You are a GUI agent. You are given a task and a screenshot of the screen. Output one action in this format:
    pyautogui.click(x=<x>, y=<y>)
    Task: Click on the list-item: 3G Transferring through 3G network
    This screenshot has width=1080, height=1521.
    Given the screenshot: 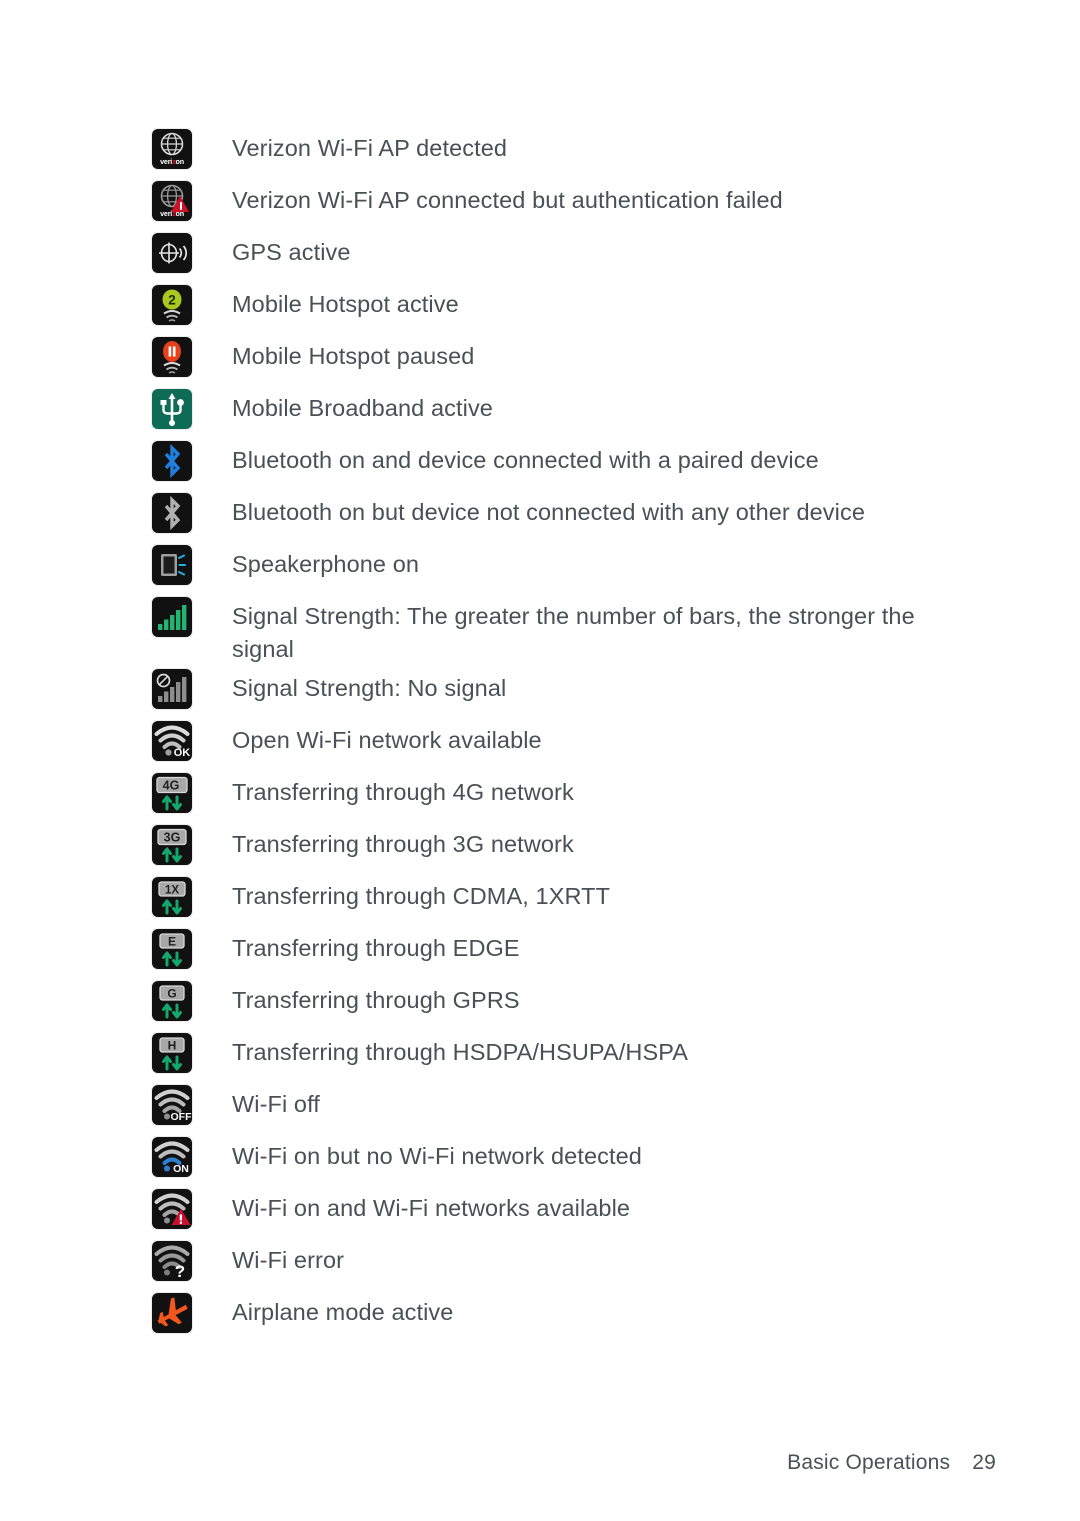 What is the action you would take?
    pyautogui.click(x=572, y=848)
    